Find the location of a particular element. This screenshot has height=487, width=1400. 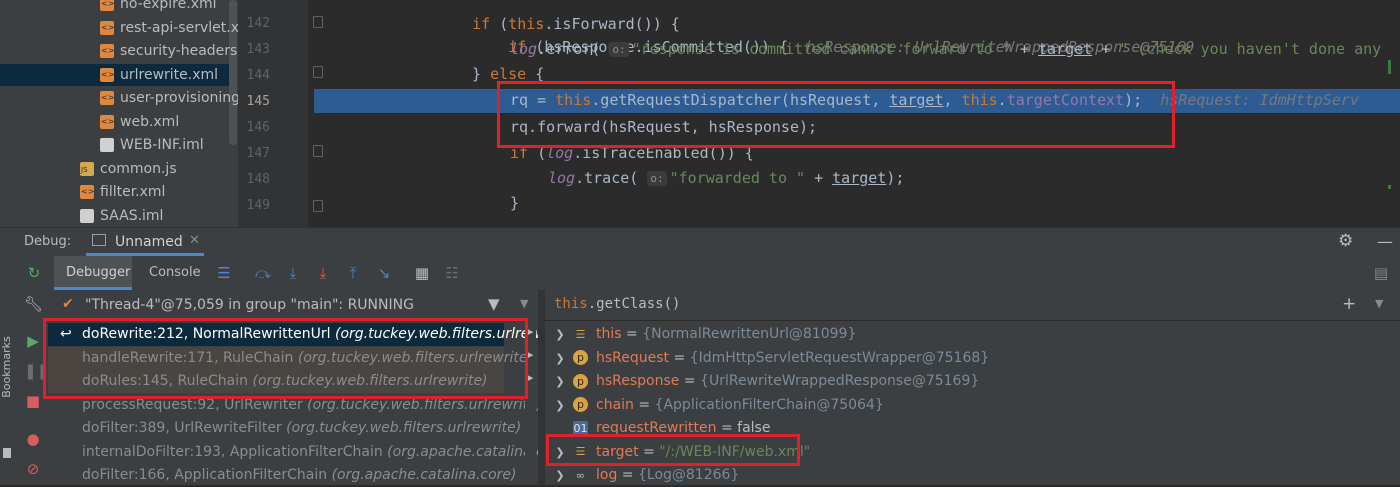

bookmark-icon is located at coordinates (7, 453).